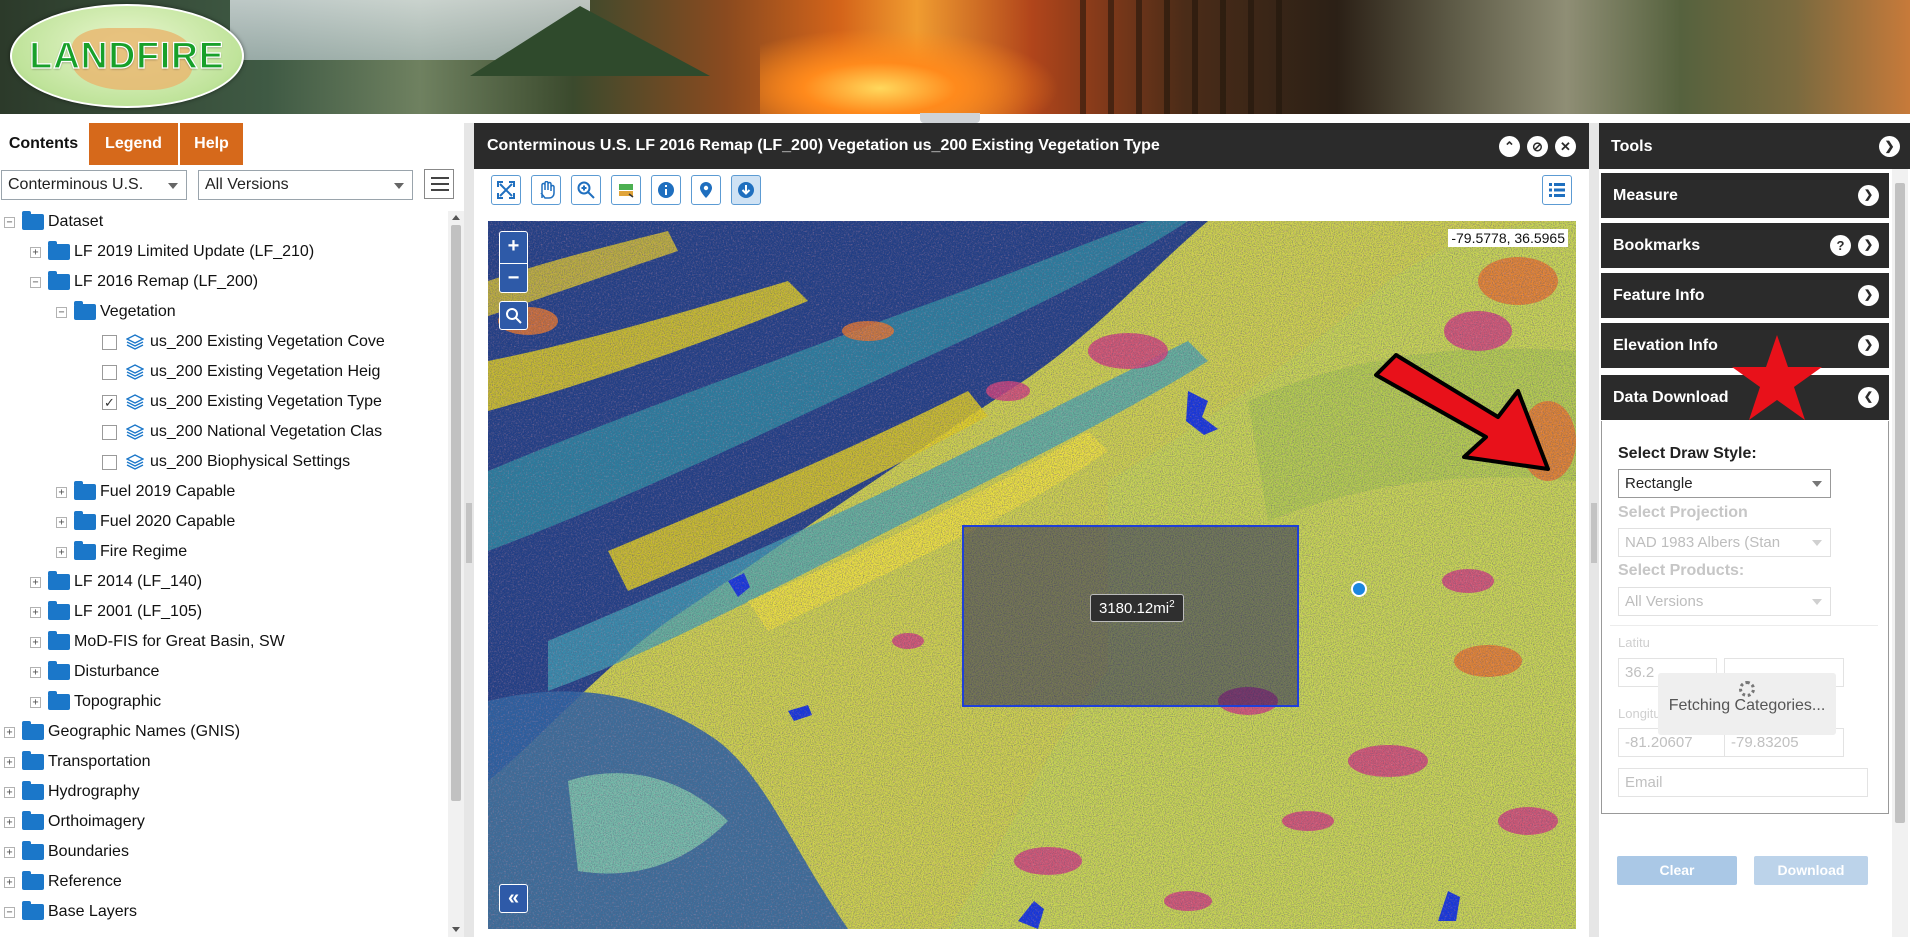 This screenshot has width=1910, height=937. Describe the element at coordinates (1537, 146) in the screenshot. I see `restore-icon: ⊘` at that location.